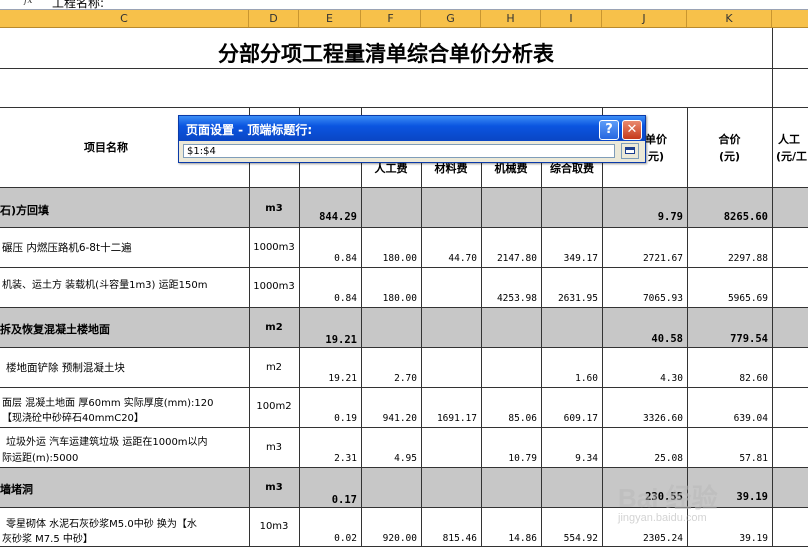 The image size is (808, 547). Describe the element at coordinates (328, 217) in the screenshot. I see `row-qty: 844.29` at that location.